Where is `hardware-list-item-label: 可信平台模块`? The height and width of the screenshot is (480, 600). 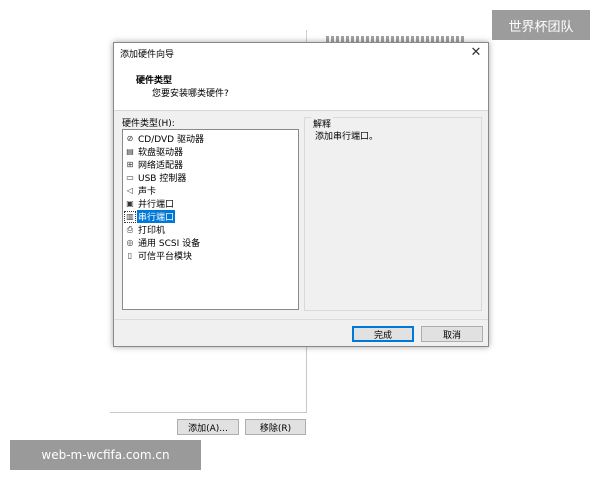
hardware-list-item-label: 可信平台模块 is located at coordinates (165, 257).